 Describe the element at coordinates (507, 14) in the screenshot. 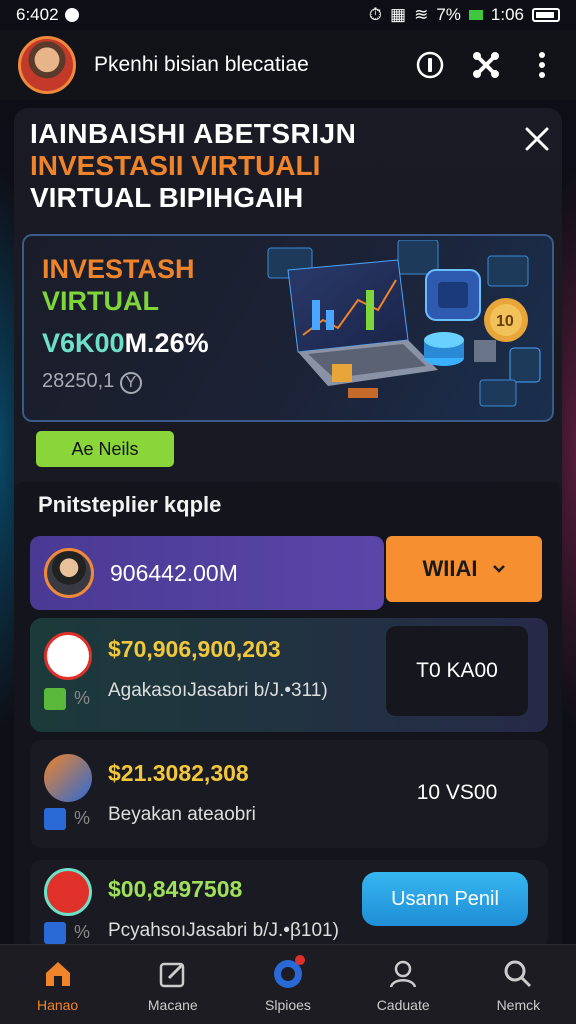

I see `status-clock: 1:06` at that location.